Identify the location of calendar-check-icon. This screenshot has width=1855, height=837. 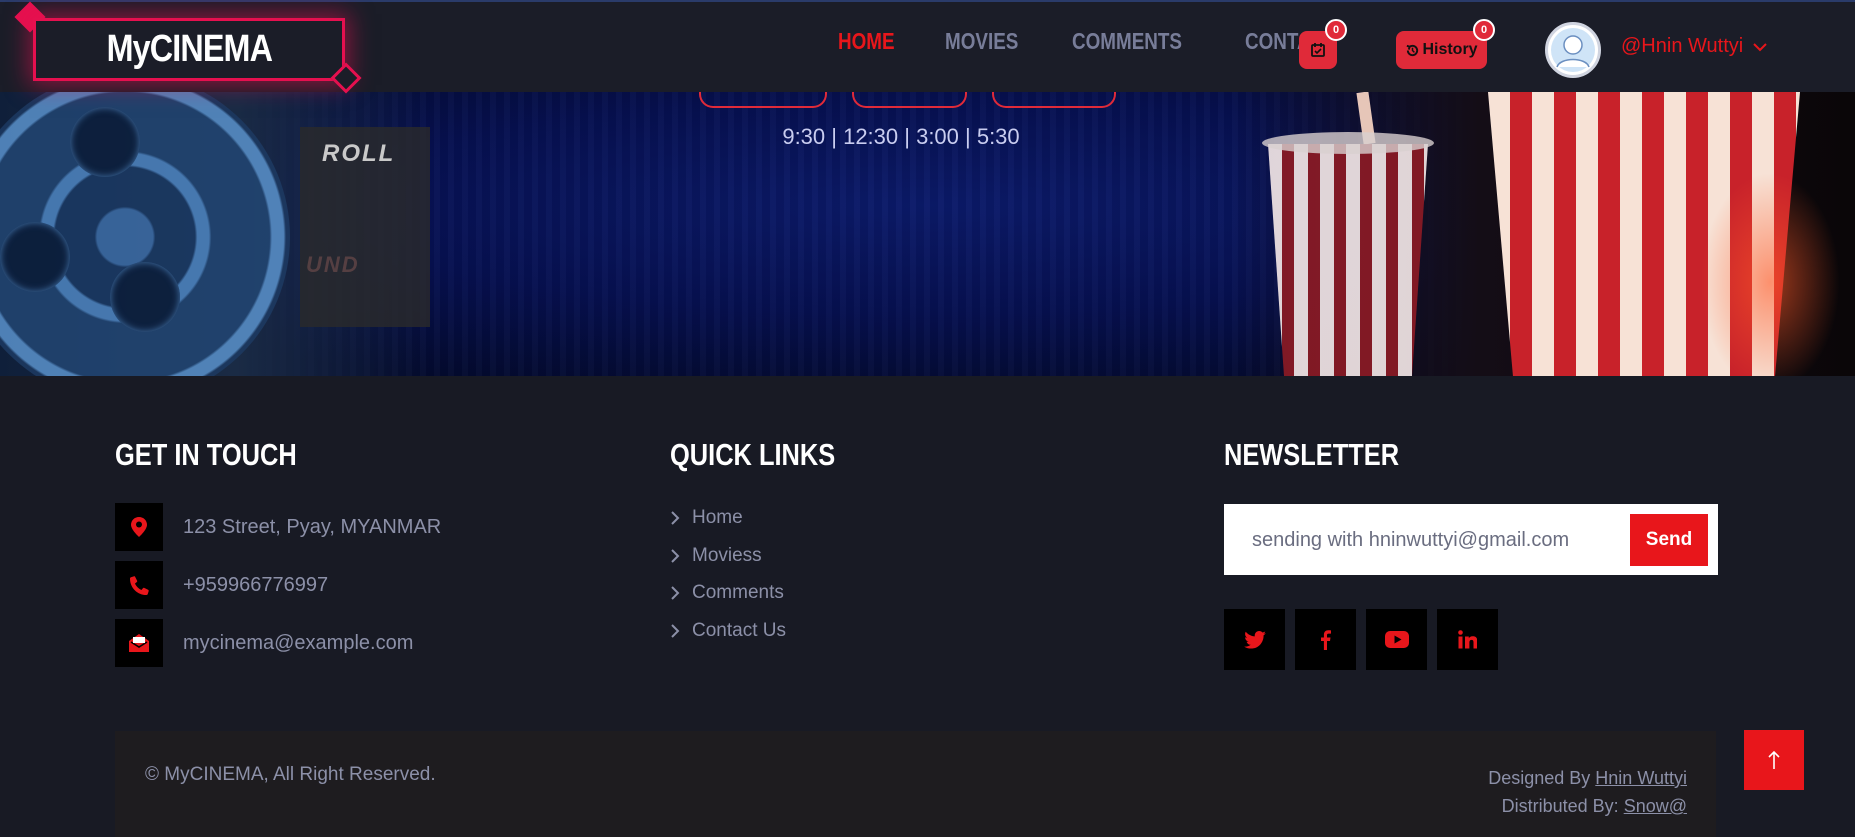
(1318, 50).